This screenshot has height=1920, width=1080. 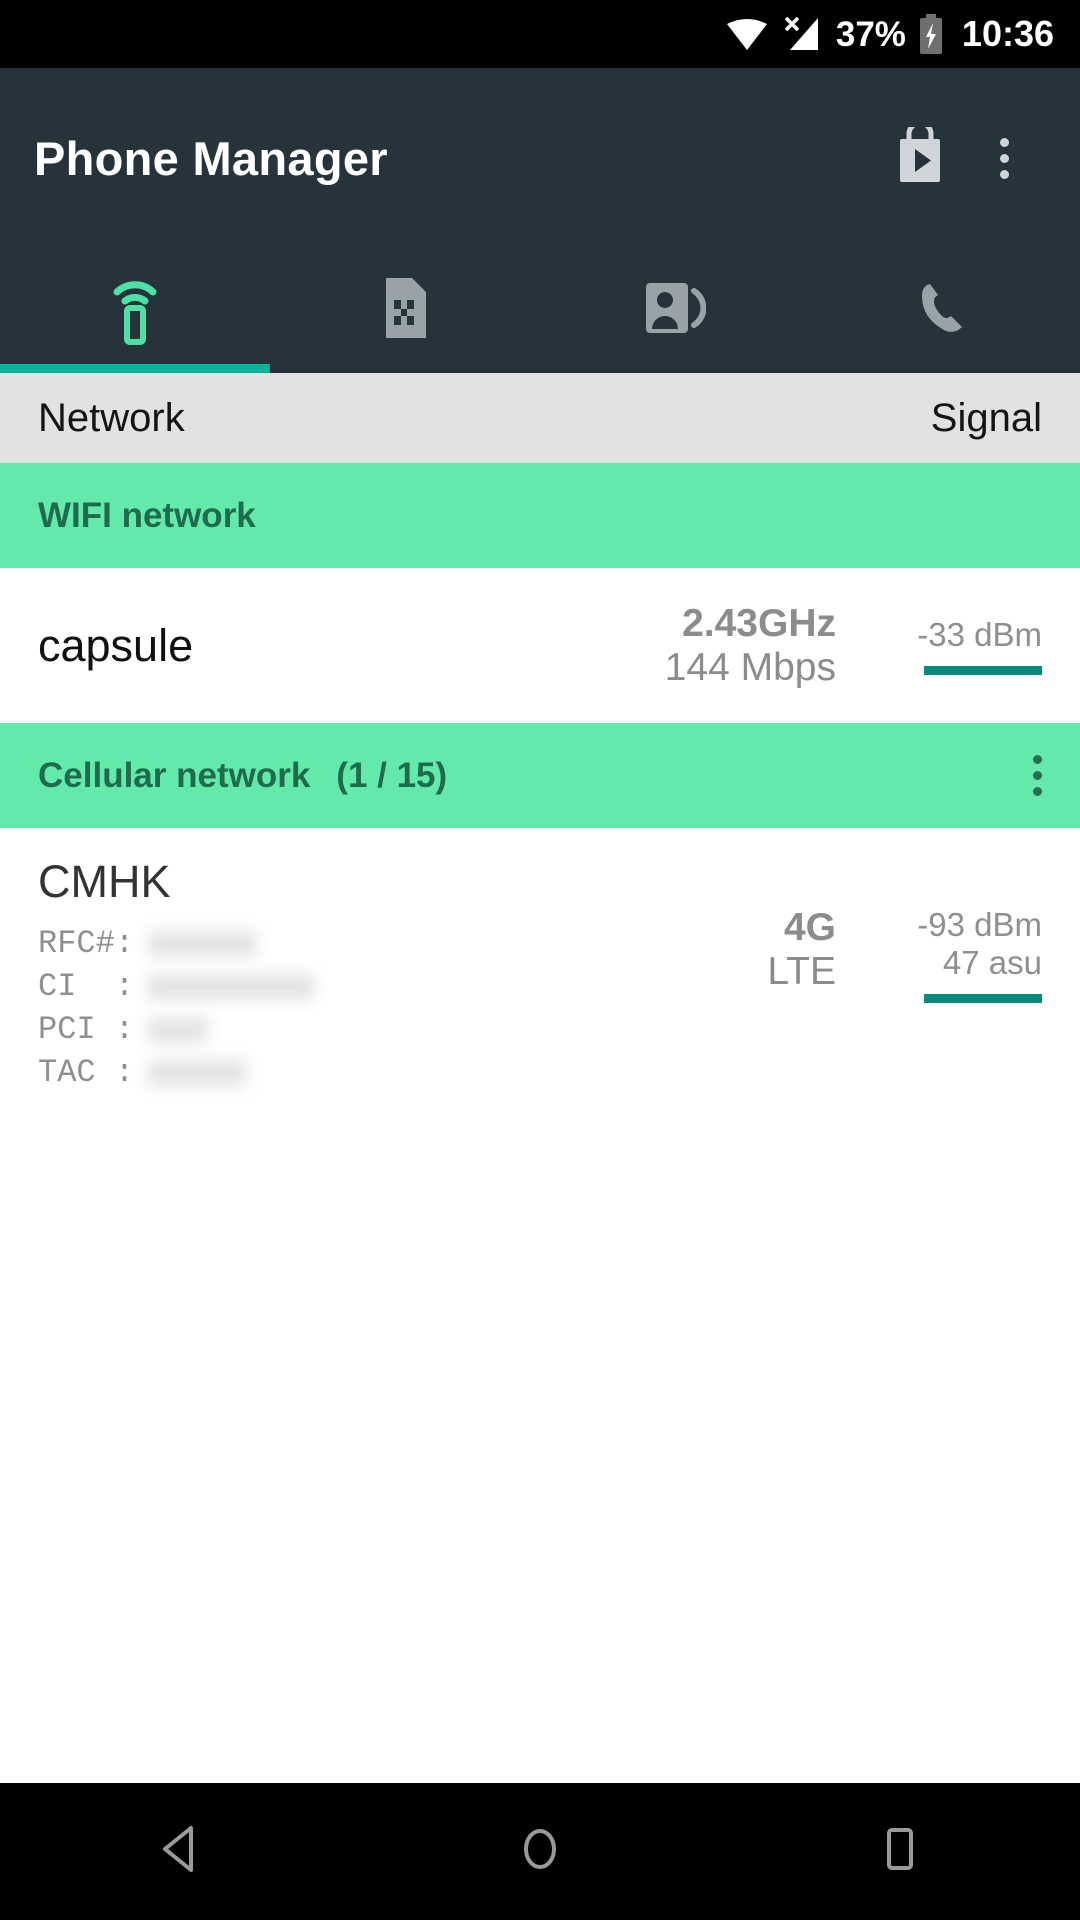 I want to click on cellular-signal-no-service-icon, so click(x=802, y=34).